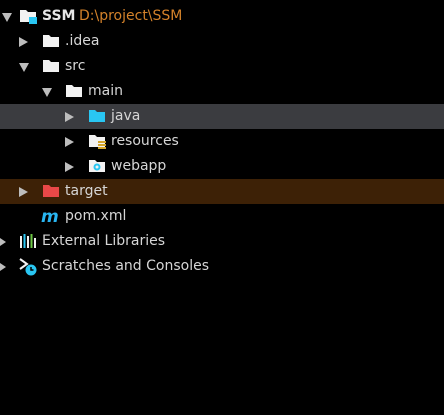  Describe the element at coordinates (222, 266) in the screenshot. I see `tree-item-scratches-and-consoles: Scratches and Consoles` at that location.